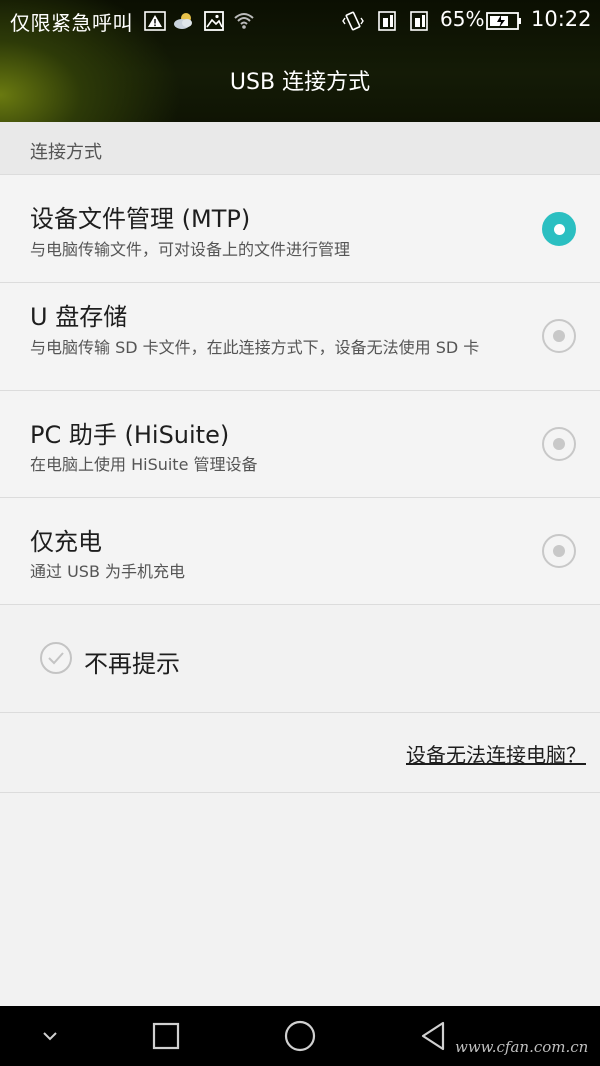 The image size is (600, 1066). I want to click on option-description: 通过 USB 为手机充电, so click(108, 571).